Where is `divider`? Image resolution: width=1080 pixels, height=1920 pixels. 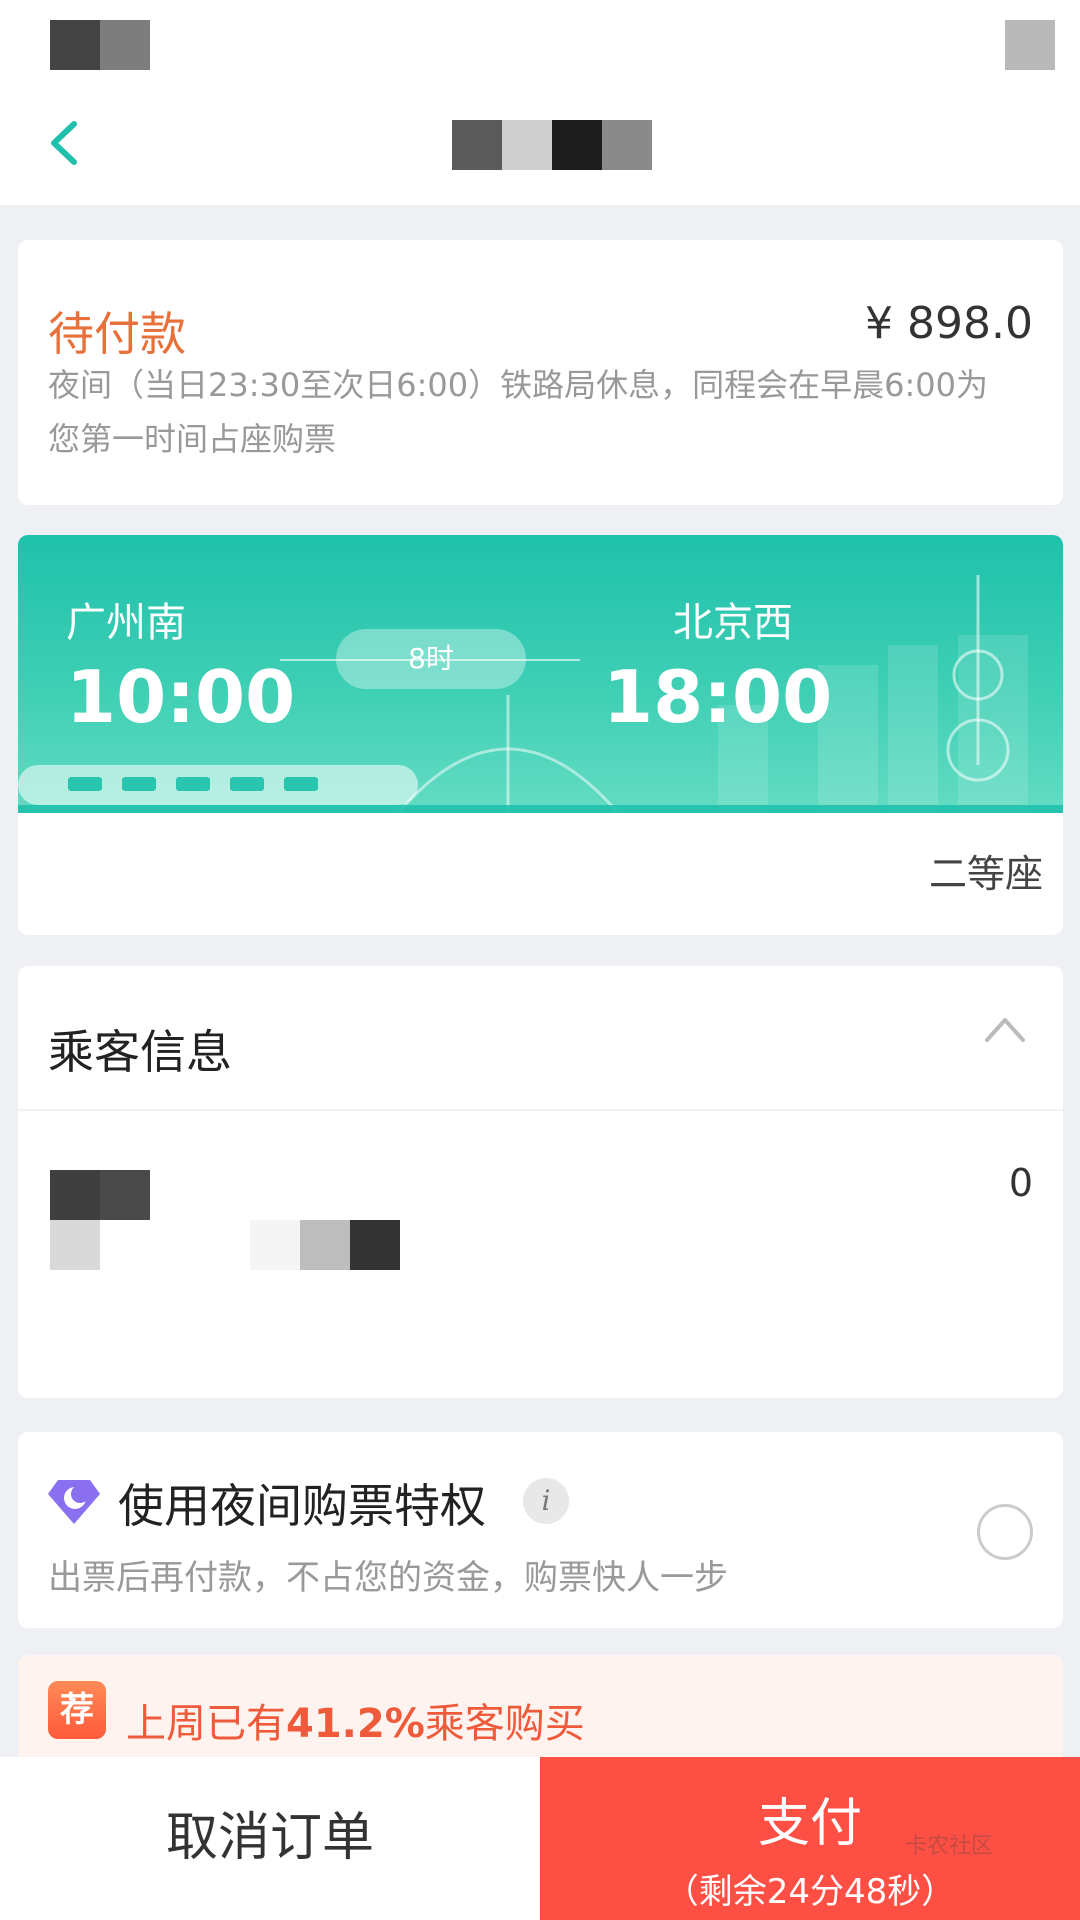 divider is located at coordinates (540, 1110).